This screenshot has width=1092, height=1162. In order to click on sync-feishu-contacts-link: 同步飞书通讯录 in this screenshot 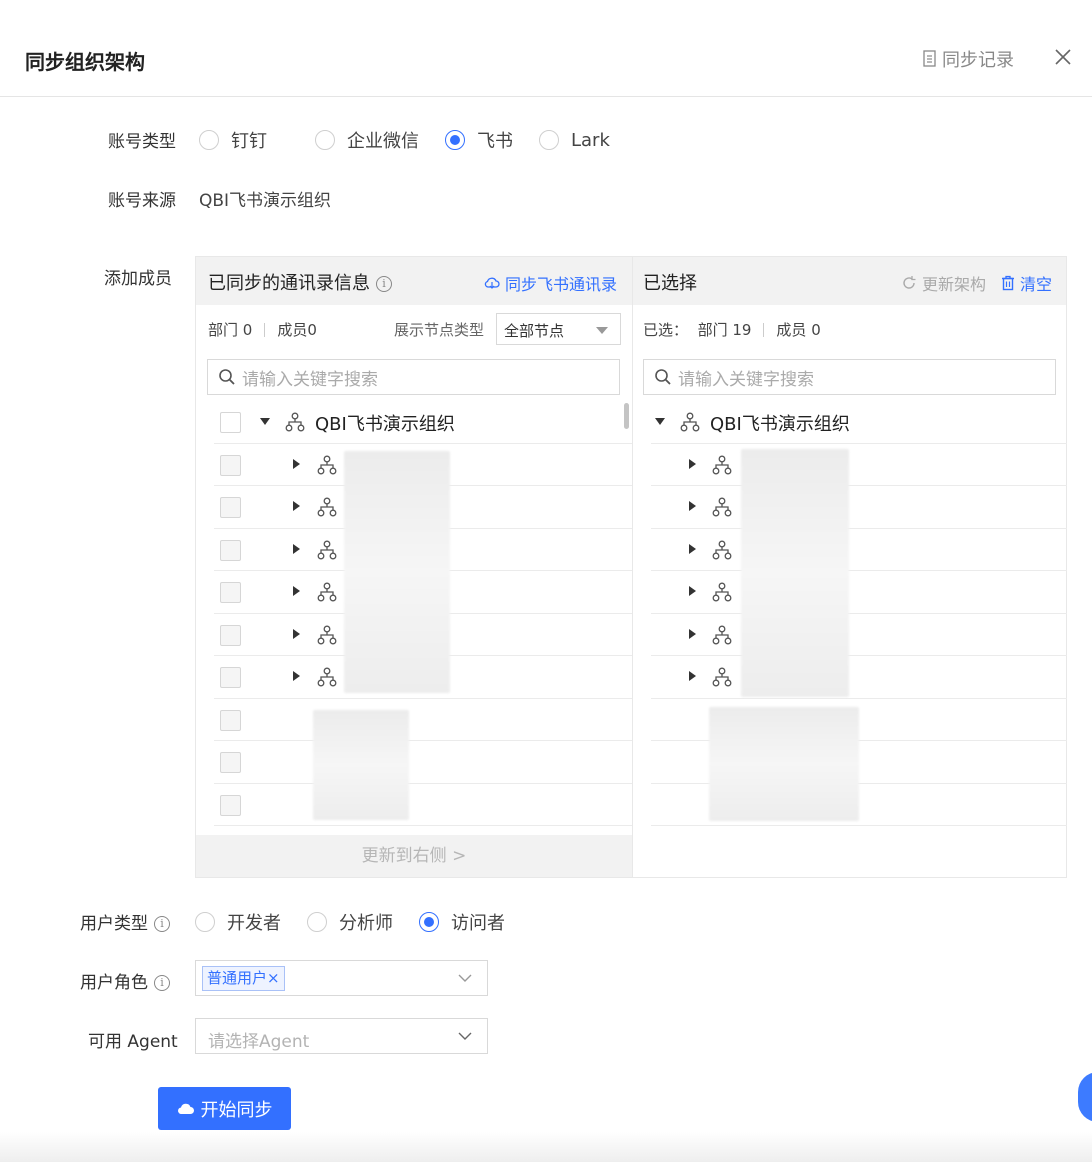, I will do `click(550, 283)`.